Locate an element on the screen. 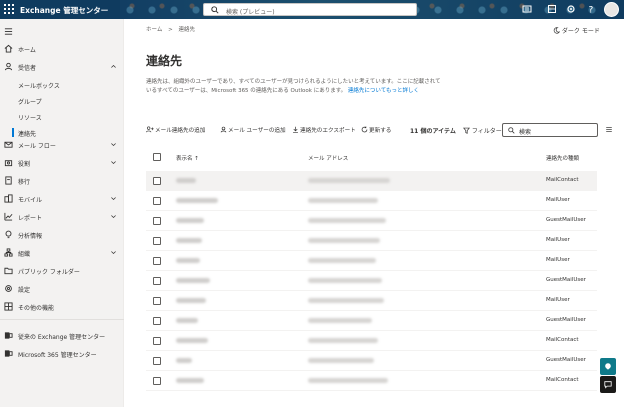 The width and height of the screenshot is (624, 407). sidebar-item-label: 移行 is located at coordinates (24, 182).